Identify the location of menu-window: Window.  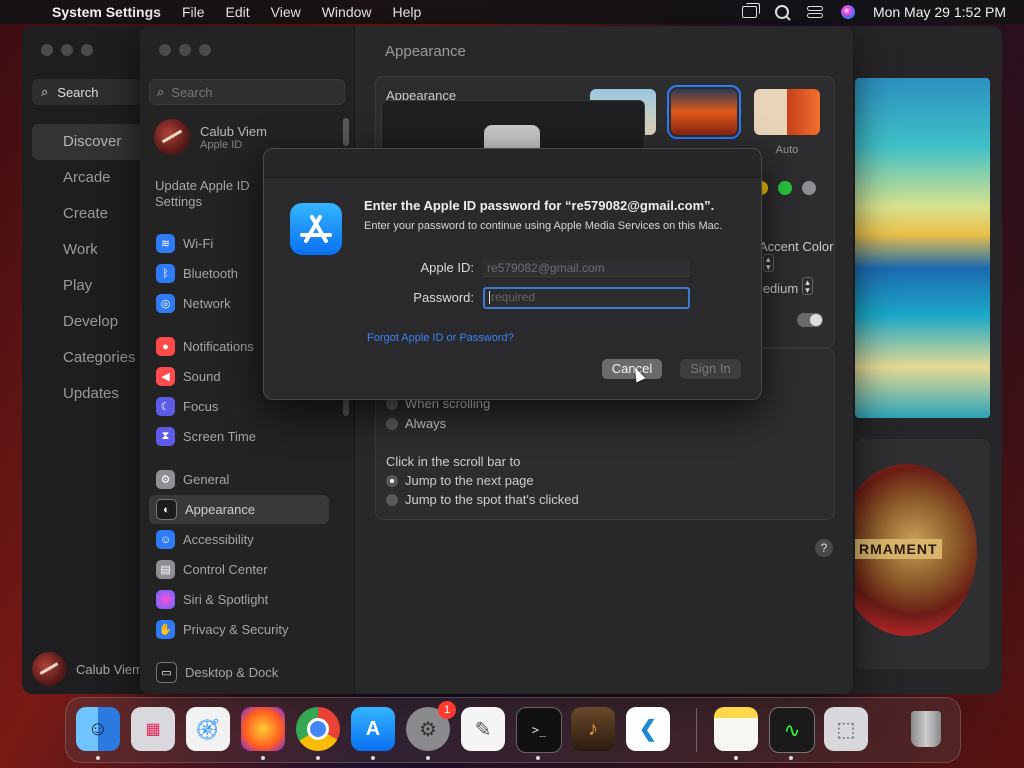
(347, 12).